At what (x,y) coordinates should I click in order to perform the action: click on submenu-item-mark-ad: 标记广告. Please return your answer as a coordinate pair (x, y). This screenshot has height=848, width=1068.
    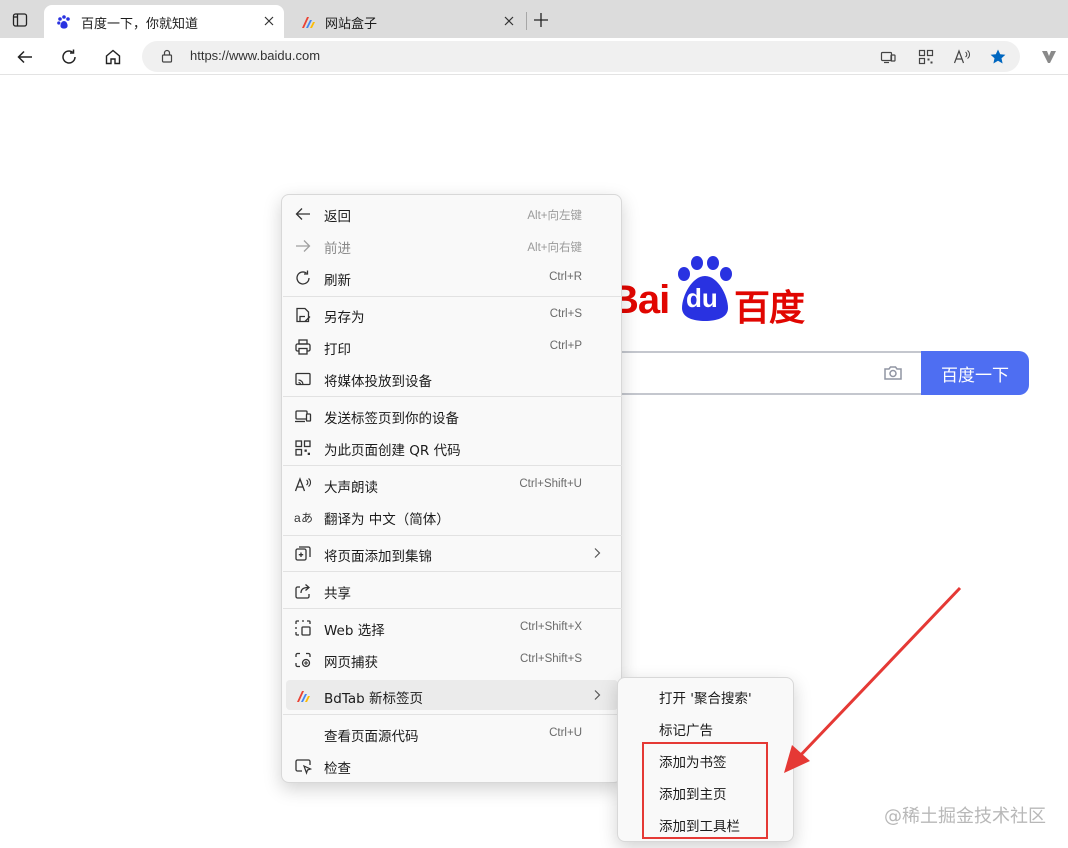
    Looking at the image, I should click on (706, 727).